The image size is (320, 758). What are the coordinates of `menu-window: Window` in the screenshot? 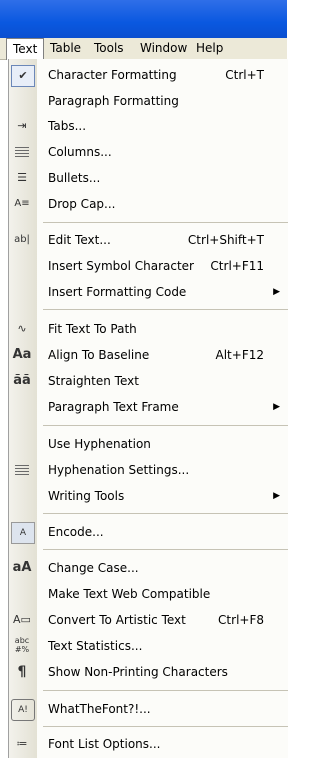 It's located at (163, 48).